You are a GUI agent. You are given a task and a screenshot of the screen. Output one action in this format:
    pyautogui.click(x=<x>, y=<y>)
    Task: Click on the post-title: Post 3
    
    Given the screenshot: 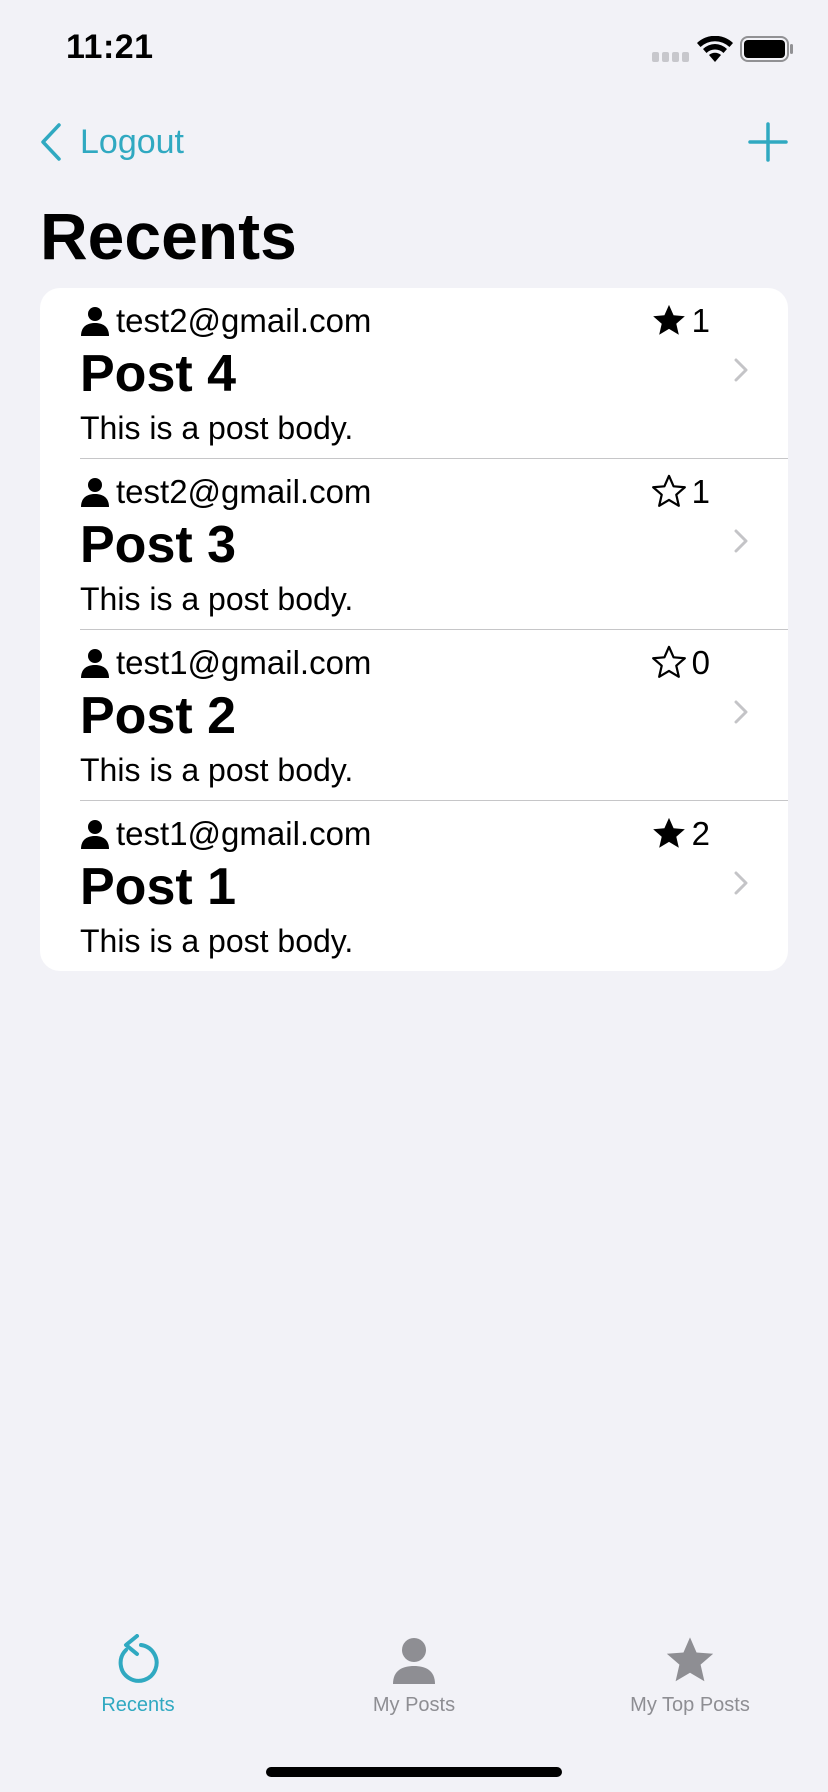 What is the action you would take?
    pyautogui.click(x=158, y=545)
    